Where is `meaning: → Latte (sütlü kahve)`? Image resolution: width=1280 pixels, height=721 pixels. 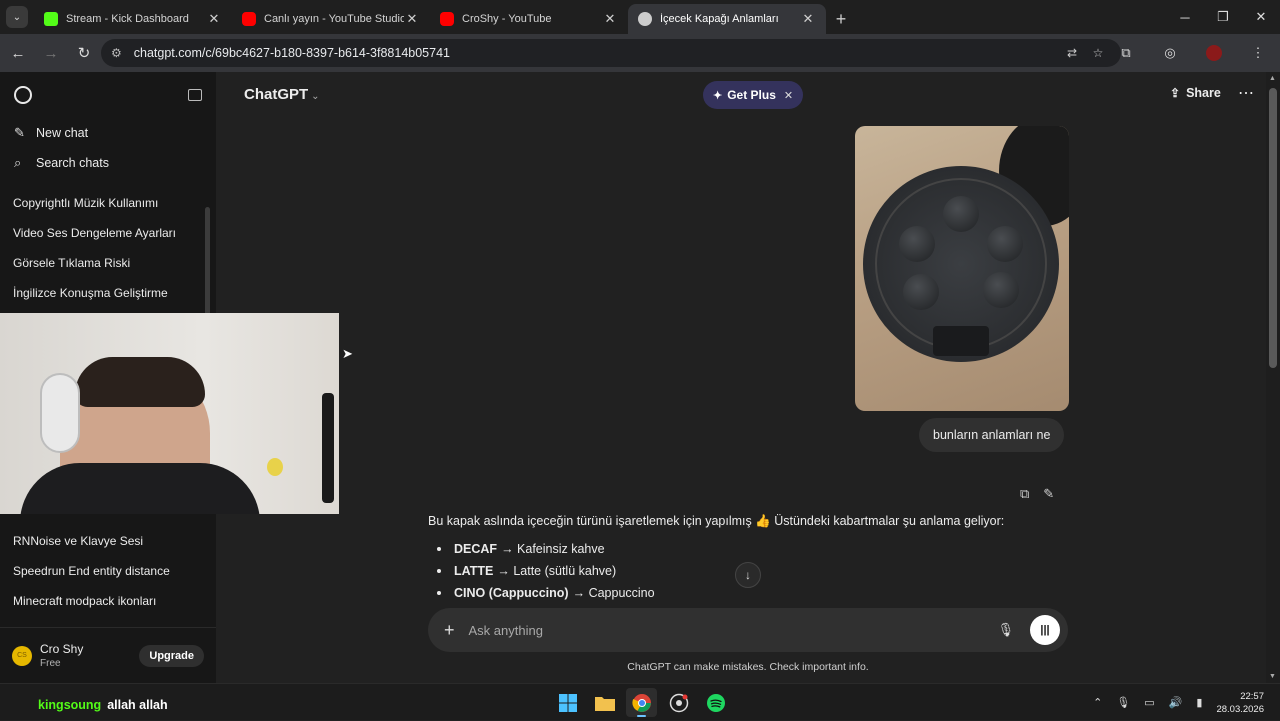
meaning: → Latte (sütlü kahve) is located at coordinates (557, 571).